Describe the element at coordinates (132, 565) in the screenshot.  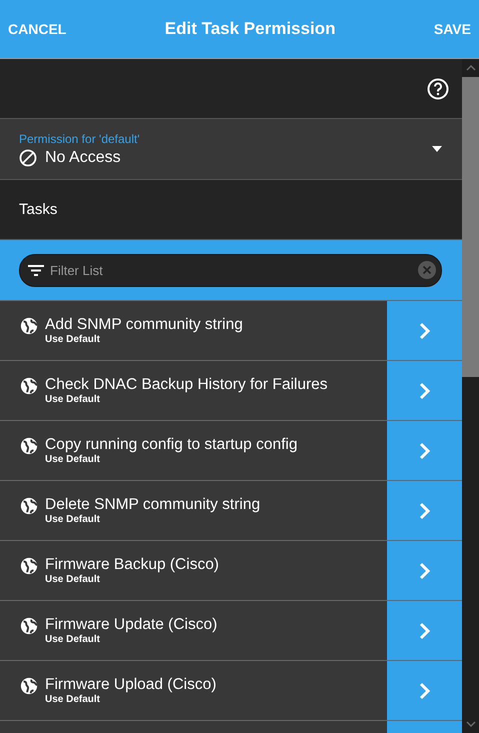
I see `task-name: Firmware Backup (Cisco)` at that location.